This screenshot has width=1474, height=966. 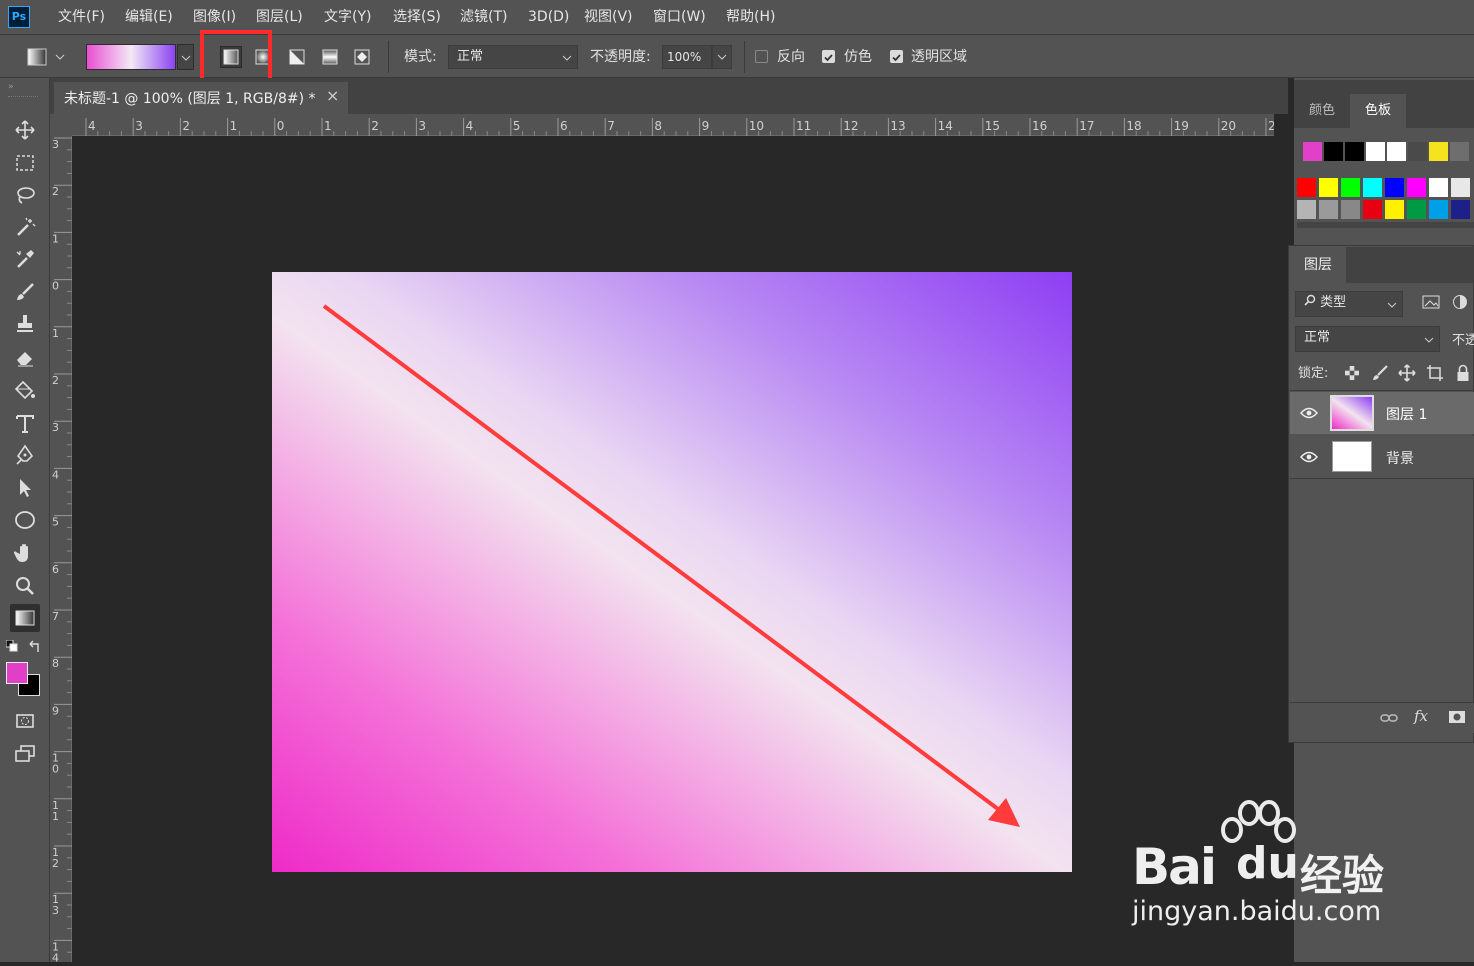 I want to click on angle-gradient-button, so click(x=297, y=57).